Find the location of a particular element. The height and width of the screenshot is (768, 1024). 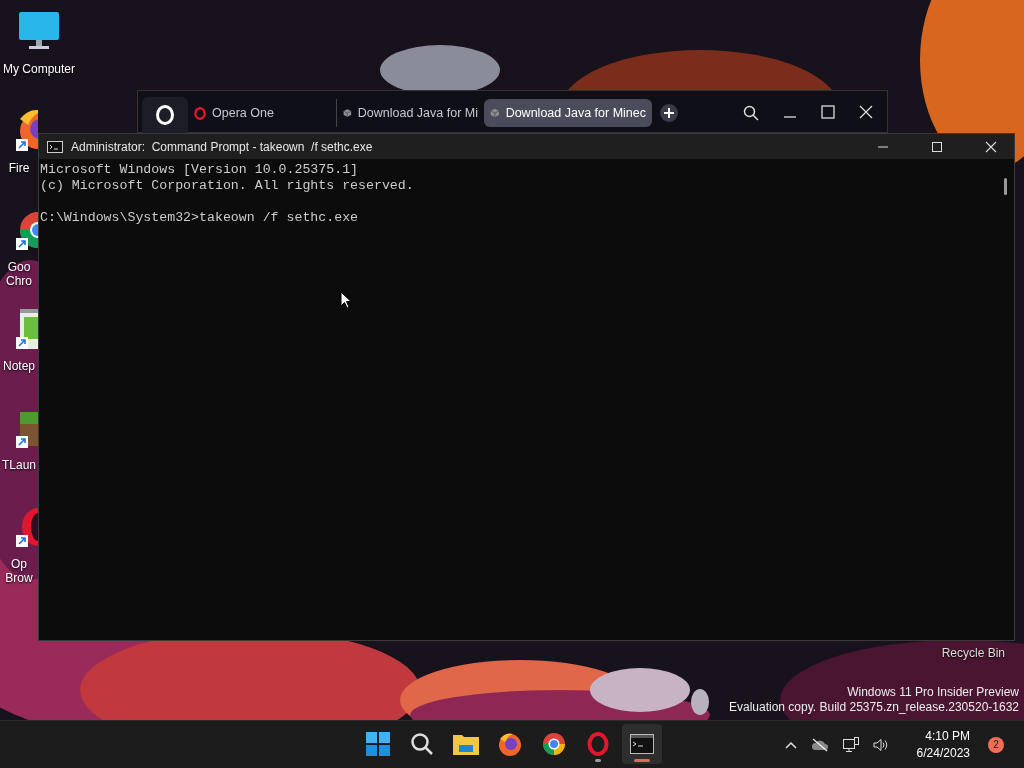

cloud-off-icon is located at coordinates (819, 744).